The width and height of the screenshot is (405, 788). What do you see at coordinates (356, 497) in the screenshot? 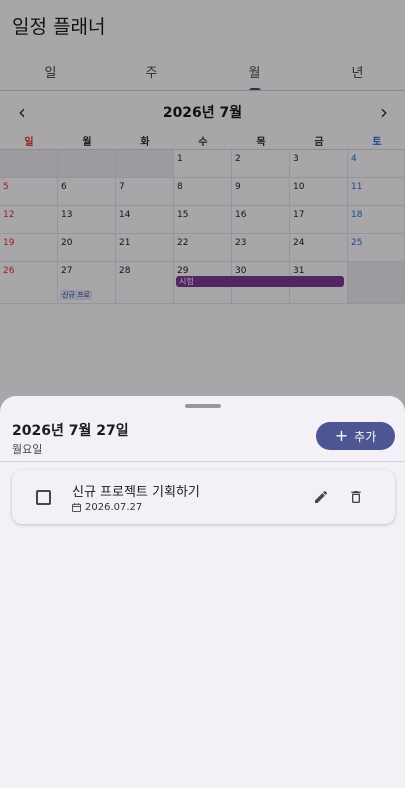
I see `delete-icon` at bounding box center [356, 497].